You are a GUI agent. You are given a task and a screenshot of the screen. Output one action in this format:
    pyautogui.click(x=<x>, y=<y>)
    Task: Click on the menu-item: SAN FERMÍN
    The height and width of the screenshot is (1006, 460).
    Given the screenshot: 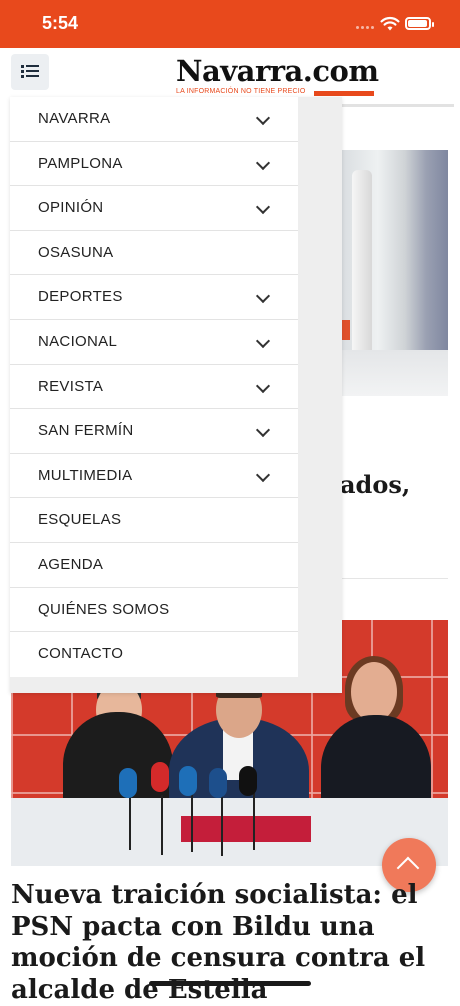 What is the action you would take?
    pyautogui.click(x=154, y=431)
    